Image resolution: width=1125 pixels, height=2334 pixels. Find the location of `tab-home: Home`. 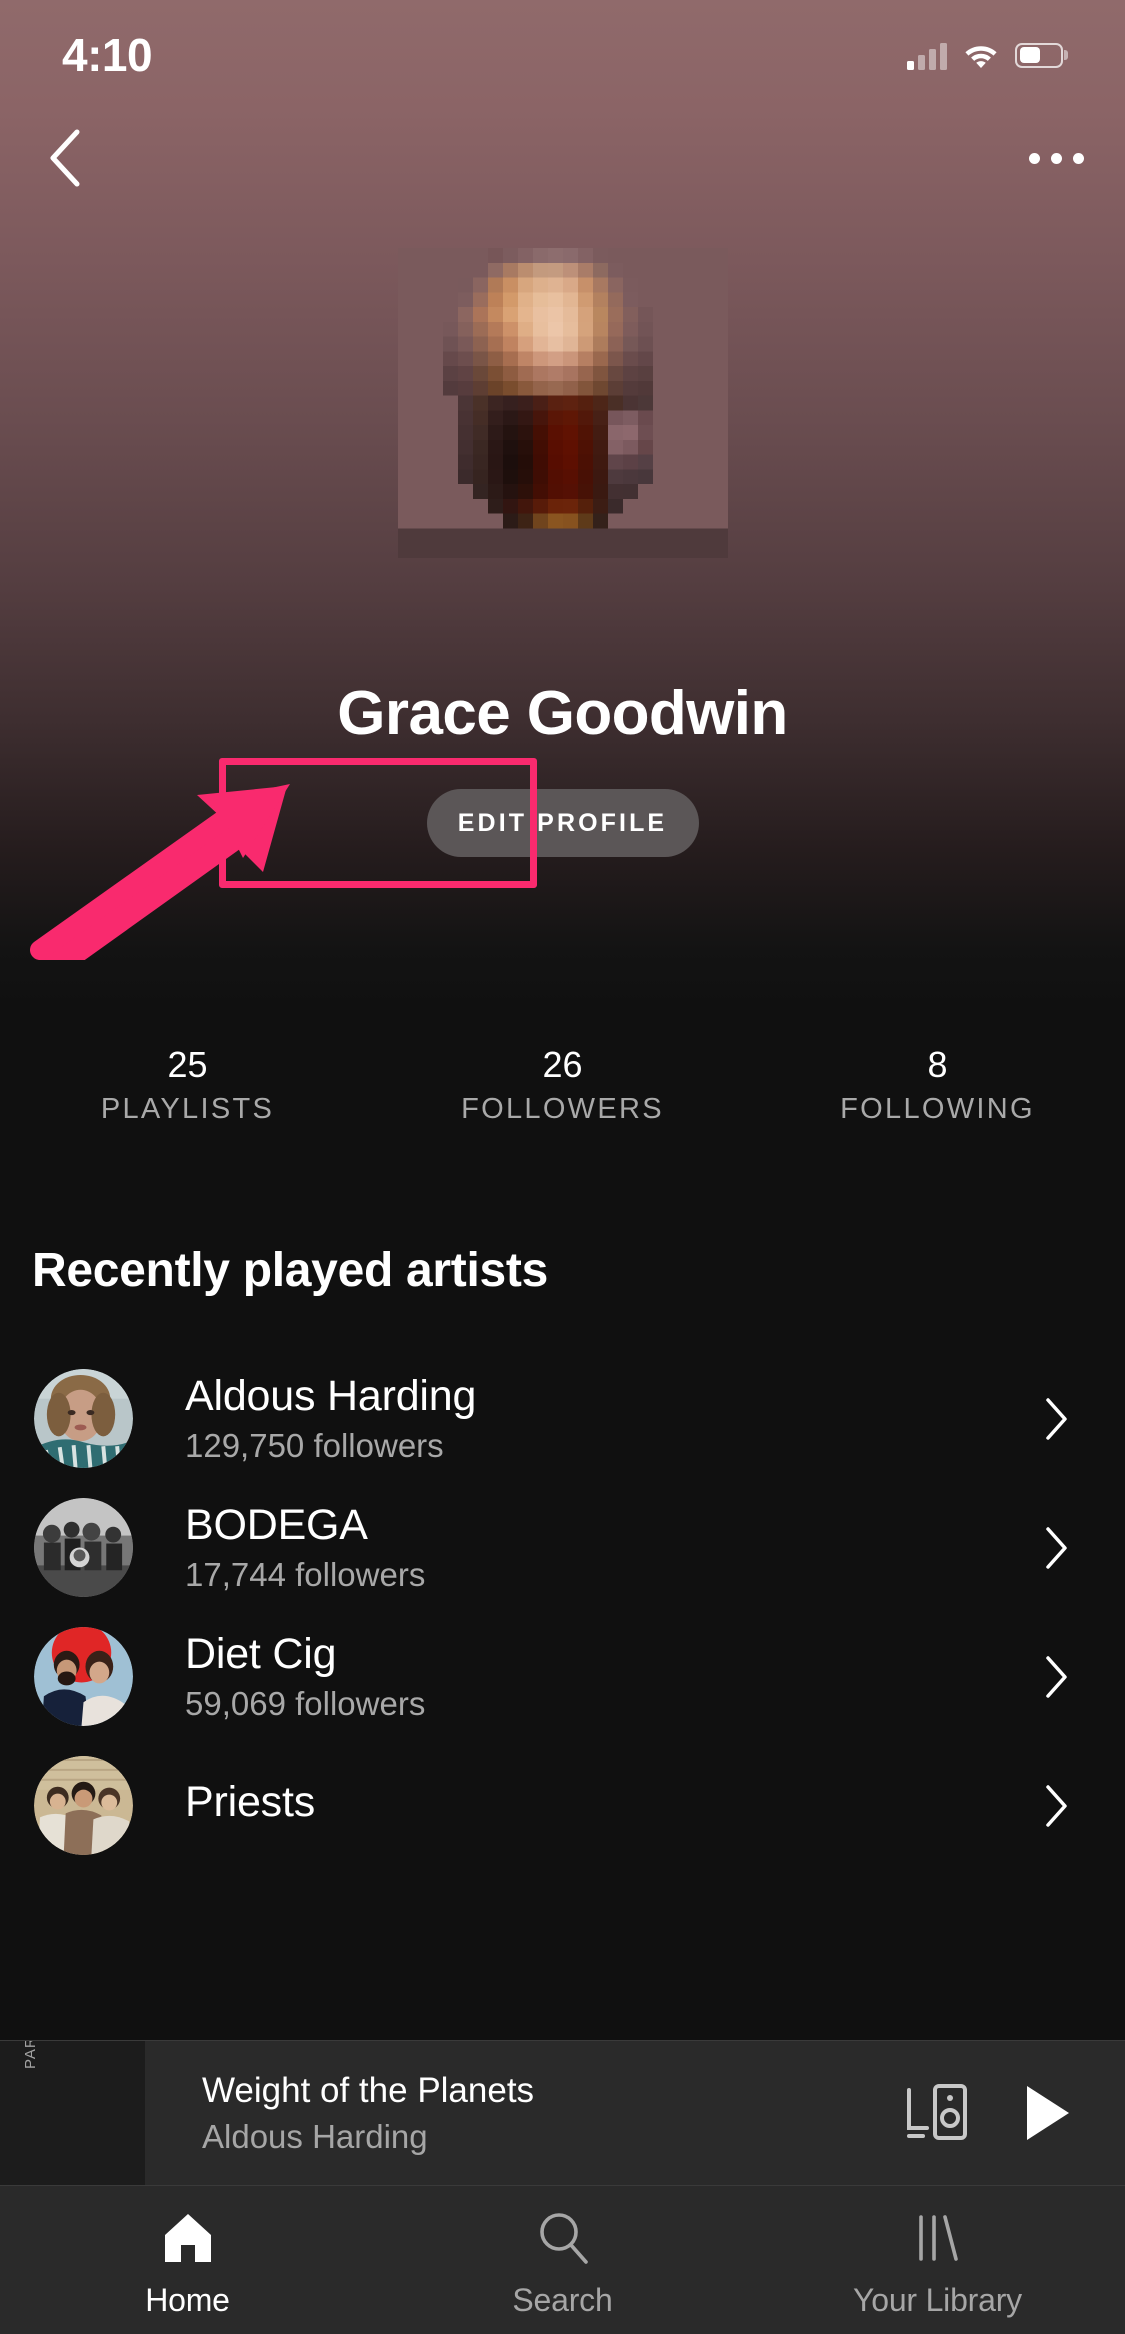

tab-home: Home is located at coordinates (187, 2260).